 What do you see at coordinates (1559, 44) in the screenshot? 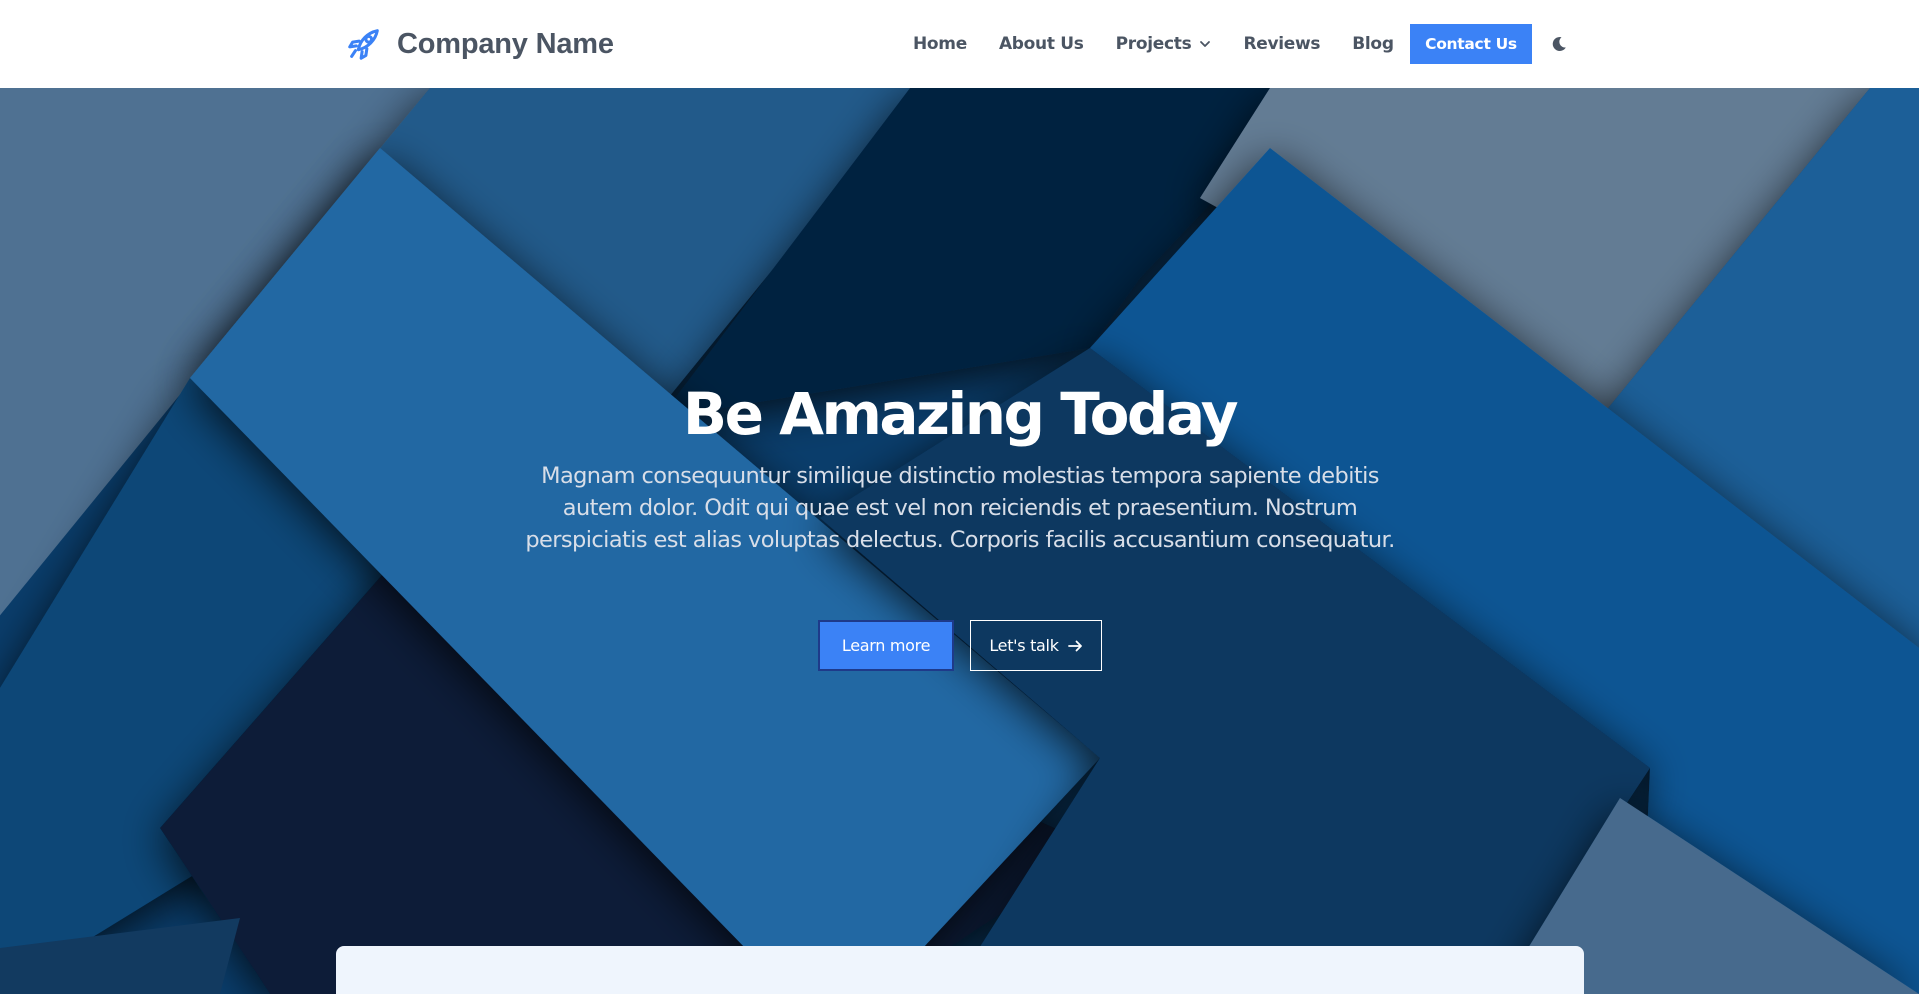
I see `moon-icon` at bounding box center [1559, 44].